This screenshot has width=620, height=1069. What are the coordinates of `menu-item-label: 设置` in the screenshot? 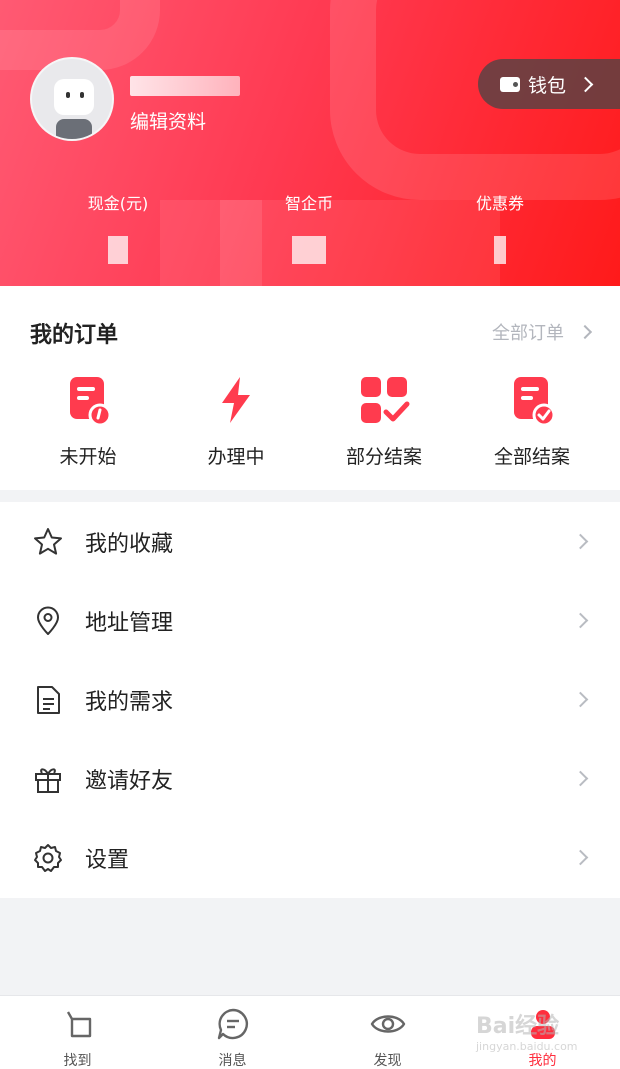 It's located at (107, 860).